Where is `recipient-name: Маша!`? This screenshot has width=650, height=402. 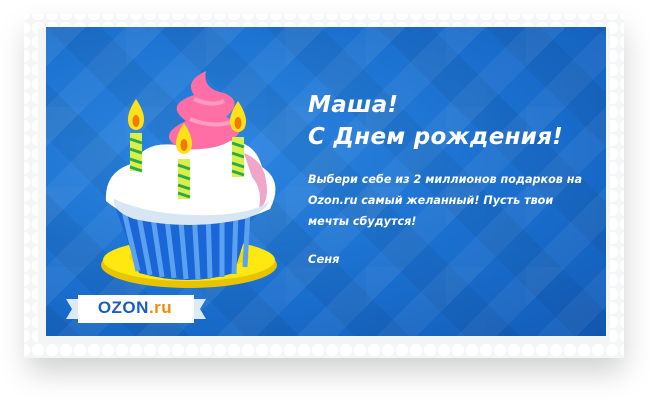 recipient-name: Маша! is located at coordinates (353, 105).